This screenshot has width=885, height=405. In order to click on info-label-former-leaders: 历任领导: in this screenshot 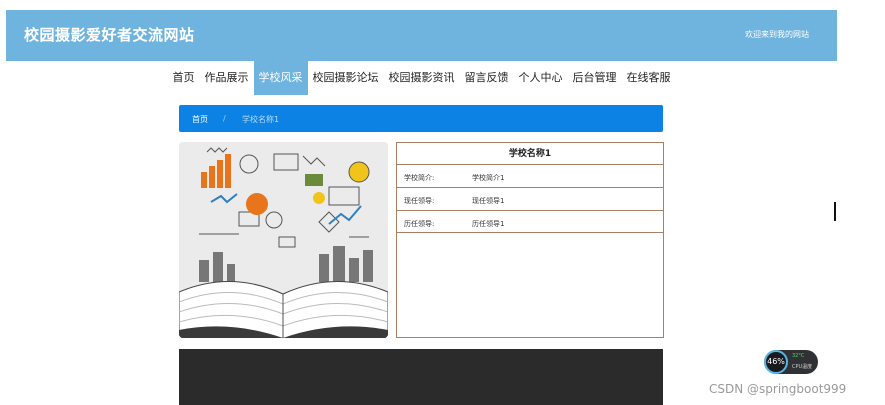, I will do `click(419, 224)`.